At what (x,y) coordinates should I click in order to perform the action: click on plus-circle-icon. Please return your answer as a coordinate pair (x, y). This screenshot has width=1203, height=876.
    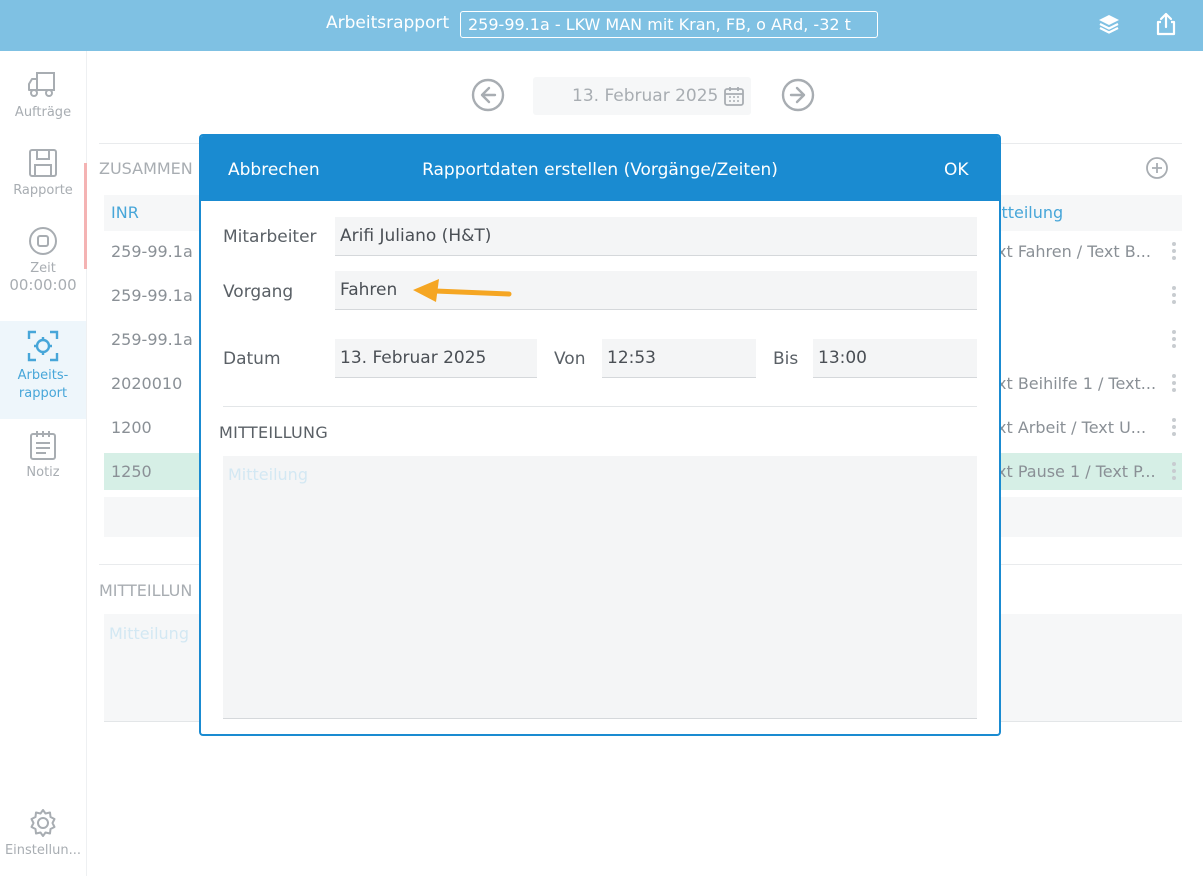
    Looking at the image, I should click on (1157, 168).